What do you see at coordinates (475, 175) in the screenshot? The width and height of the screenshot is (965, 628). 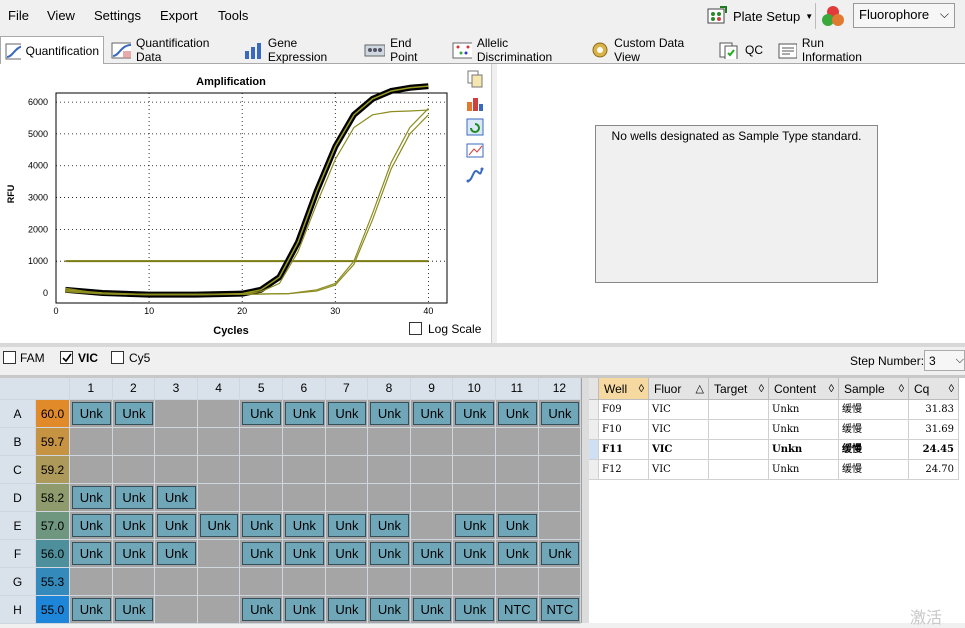 I see `curve-fit-icon` at bounding box center [475, 175].